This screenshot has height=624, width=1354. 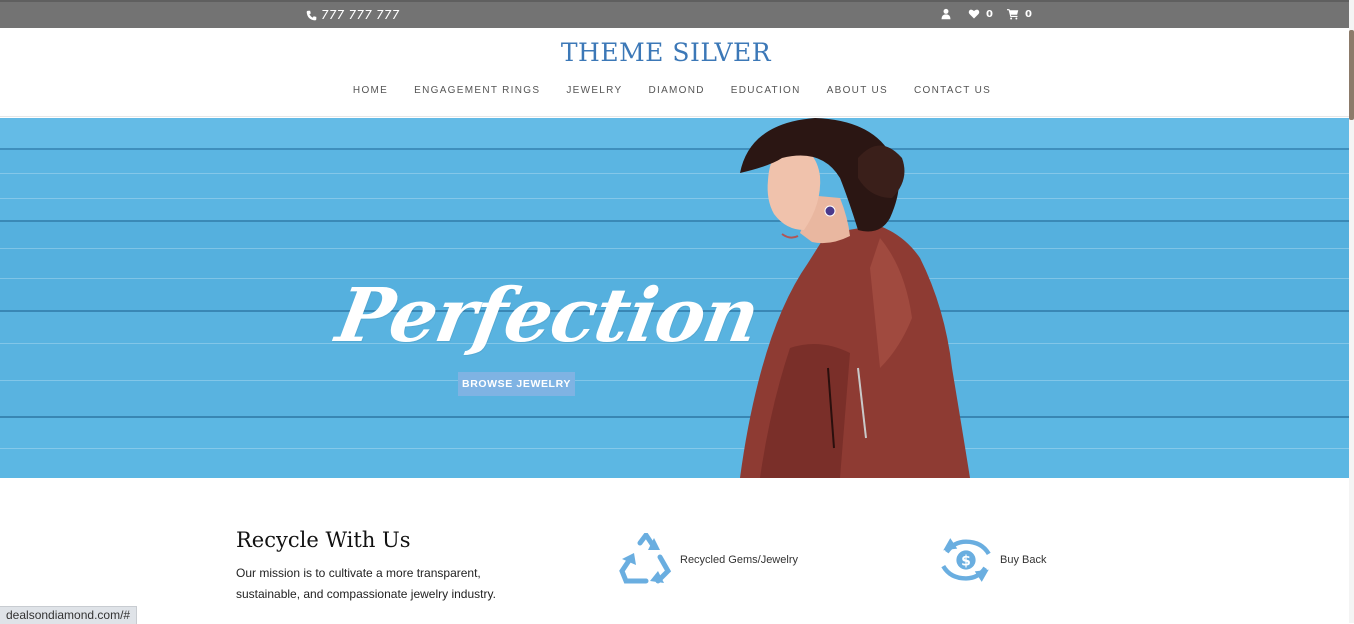 I want to click on phone-number: 777 777 777, so click(x=360, y=15).